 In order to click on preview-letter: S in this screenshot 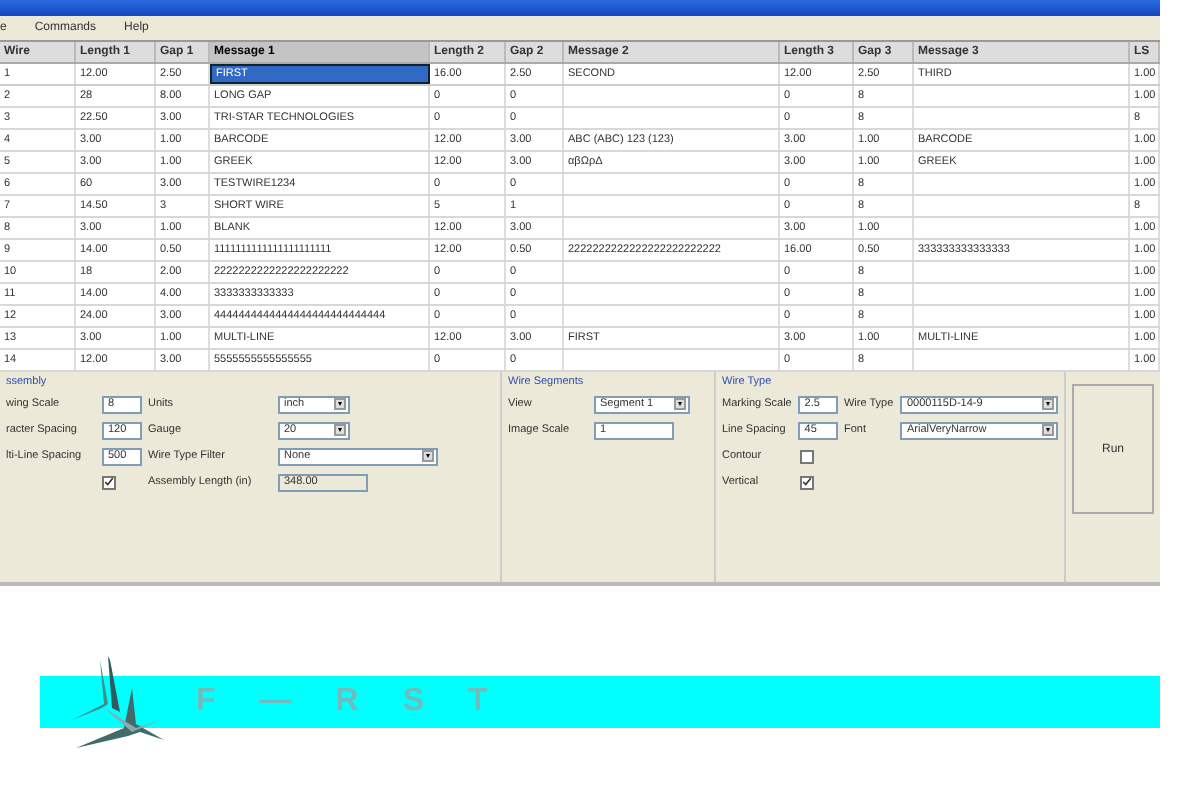, I will do `click(413, 702)`.